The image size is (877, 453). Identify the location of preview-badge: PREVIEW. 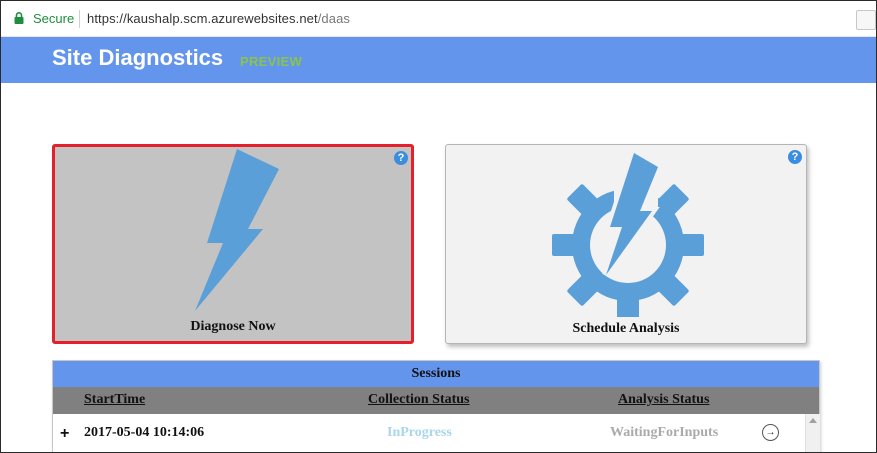
(271, 61).